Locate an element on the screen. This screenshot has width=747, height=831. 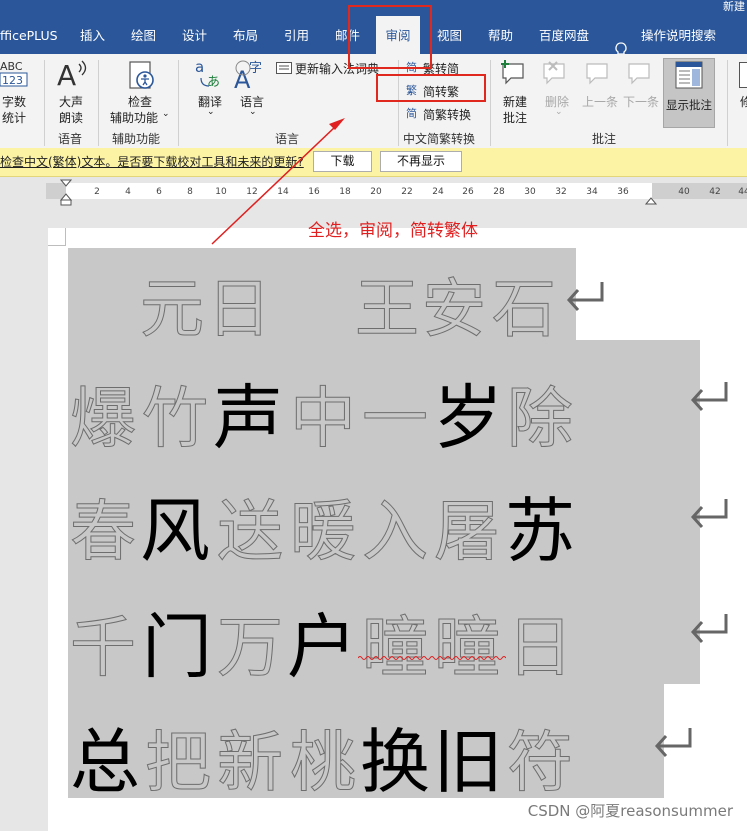
next-comment-icon is located at coordinates (639, 74).